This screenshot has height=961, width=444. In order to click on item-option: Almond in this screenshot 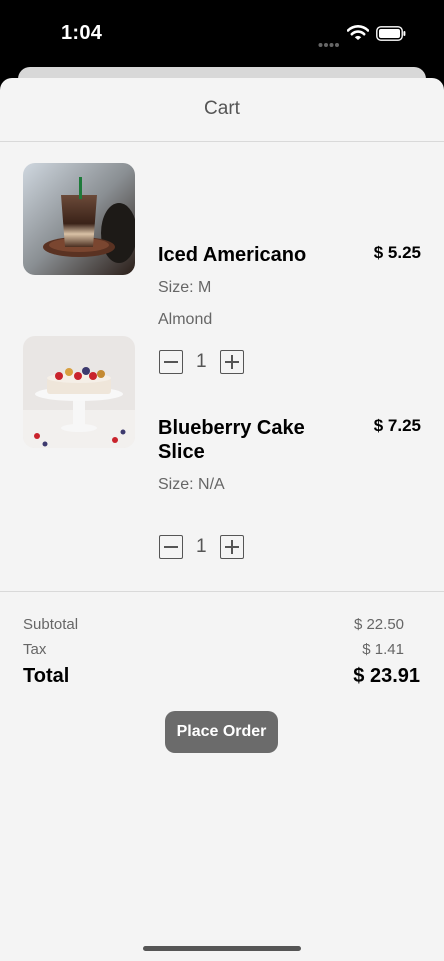, I will do `click(185, 319)`.